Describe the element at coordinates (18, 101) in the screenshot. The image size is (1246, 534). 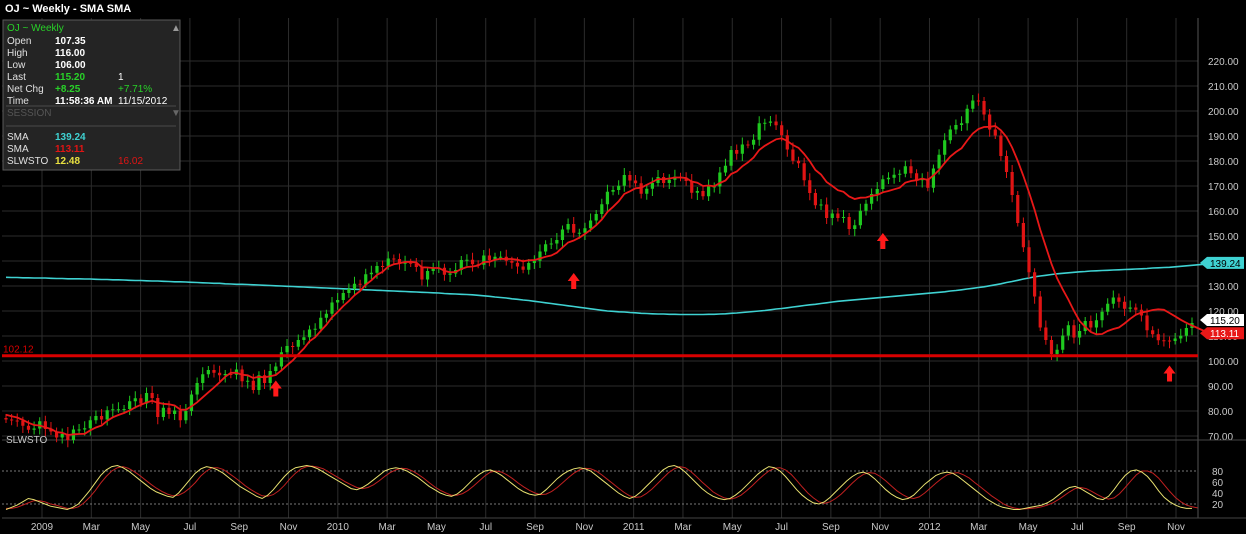
I see `info-label: Time` at that location.